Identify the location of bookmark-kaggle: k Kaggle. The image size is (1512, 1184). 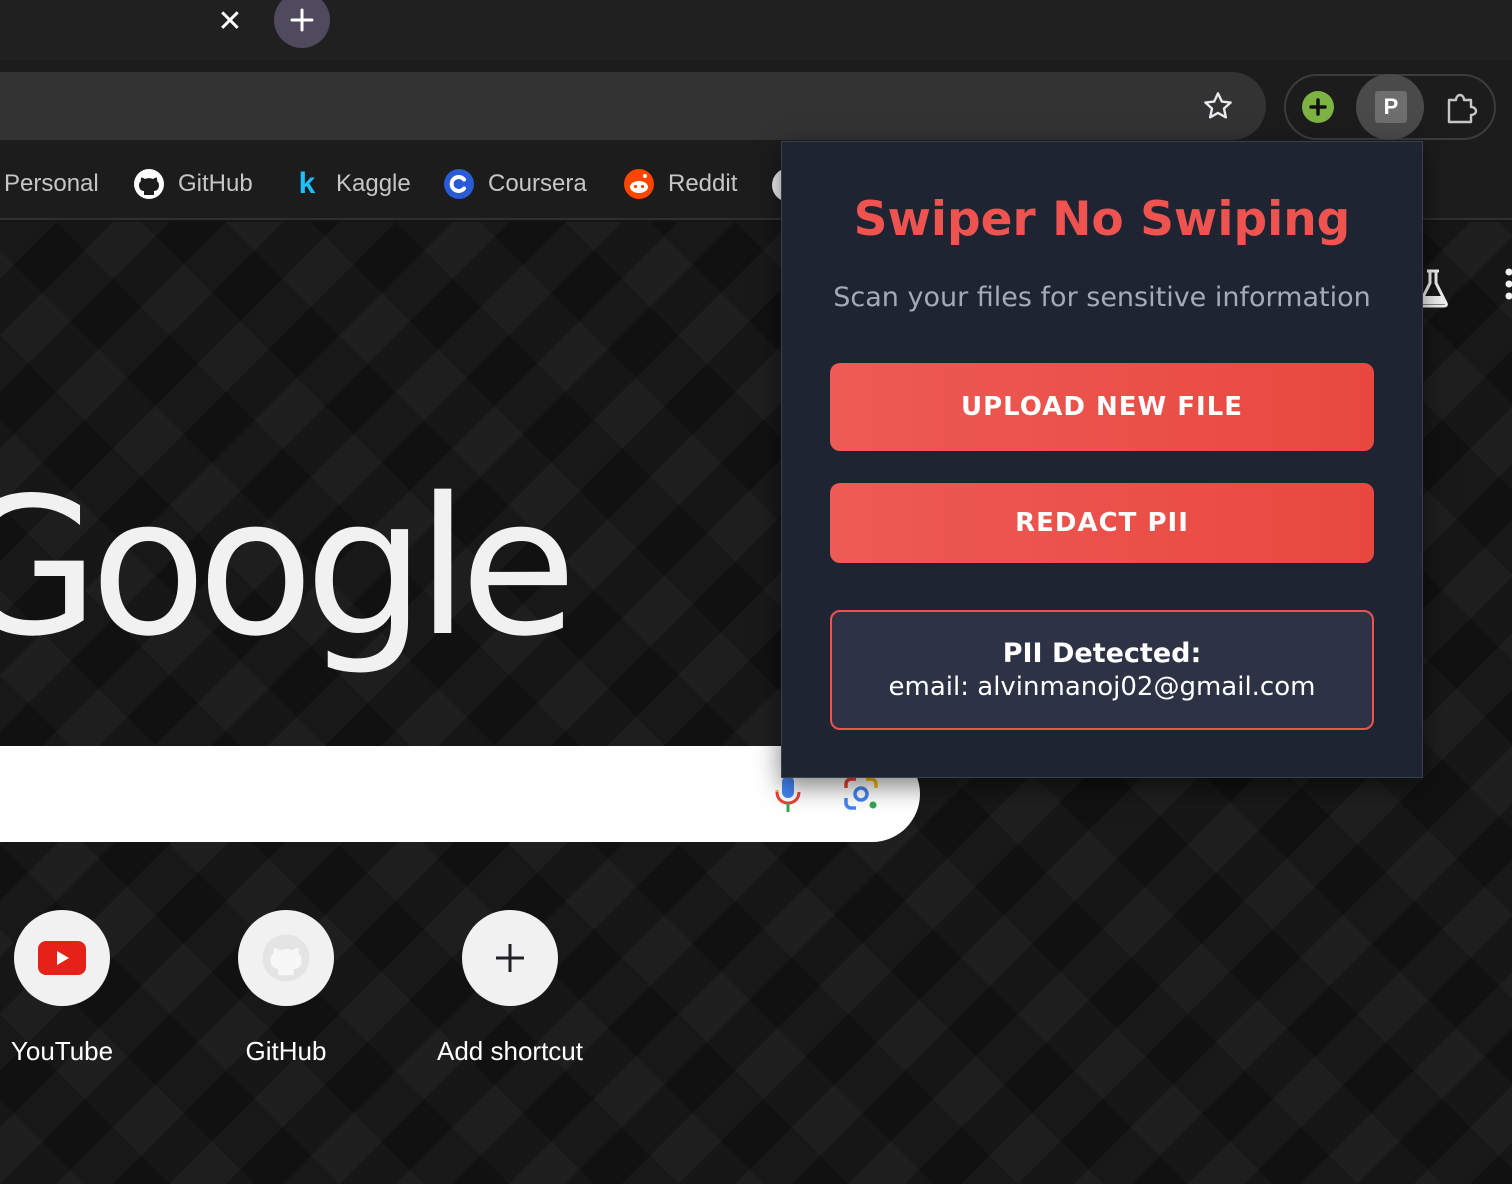
(350, 184).